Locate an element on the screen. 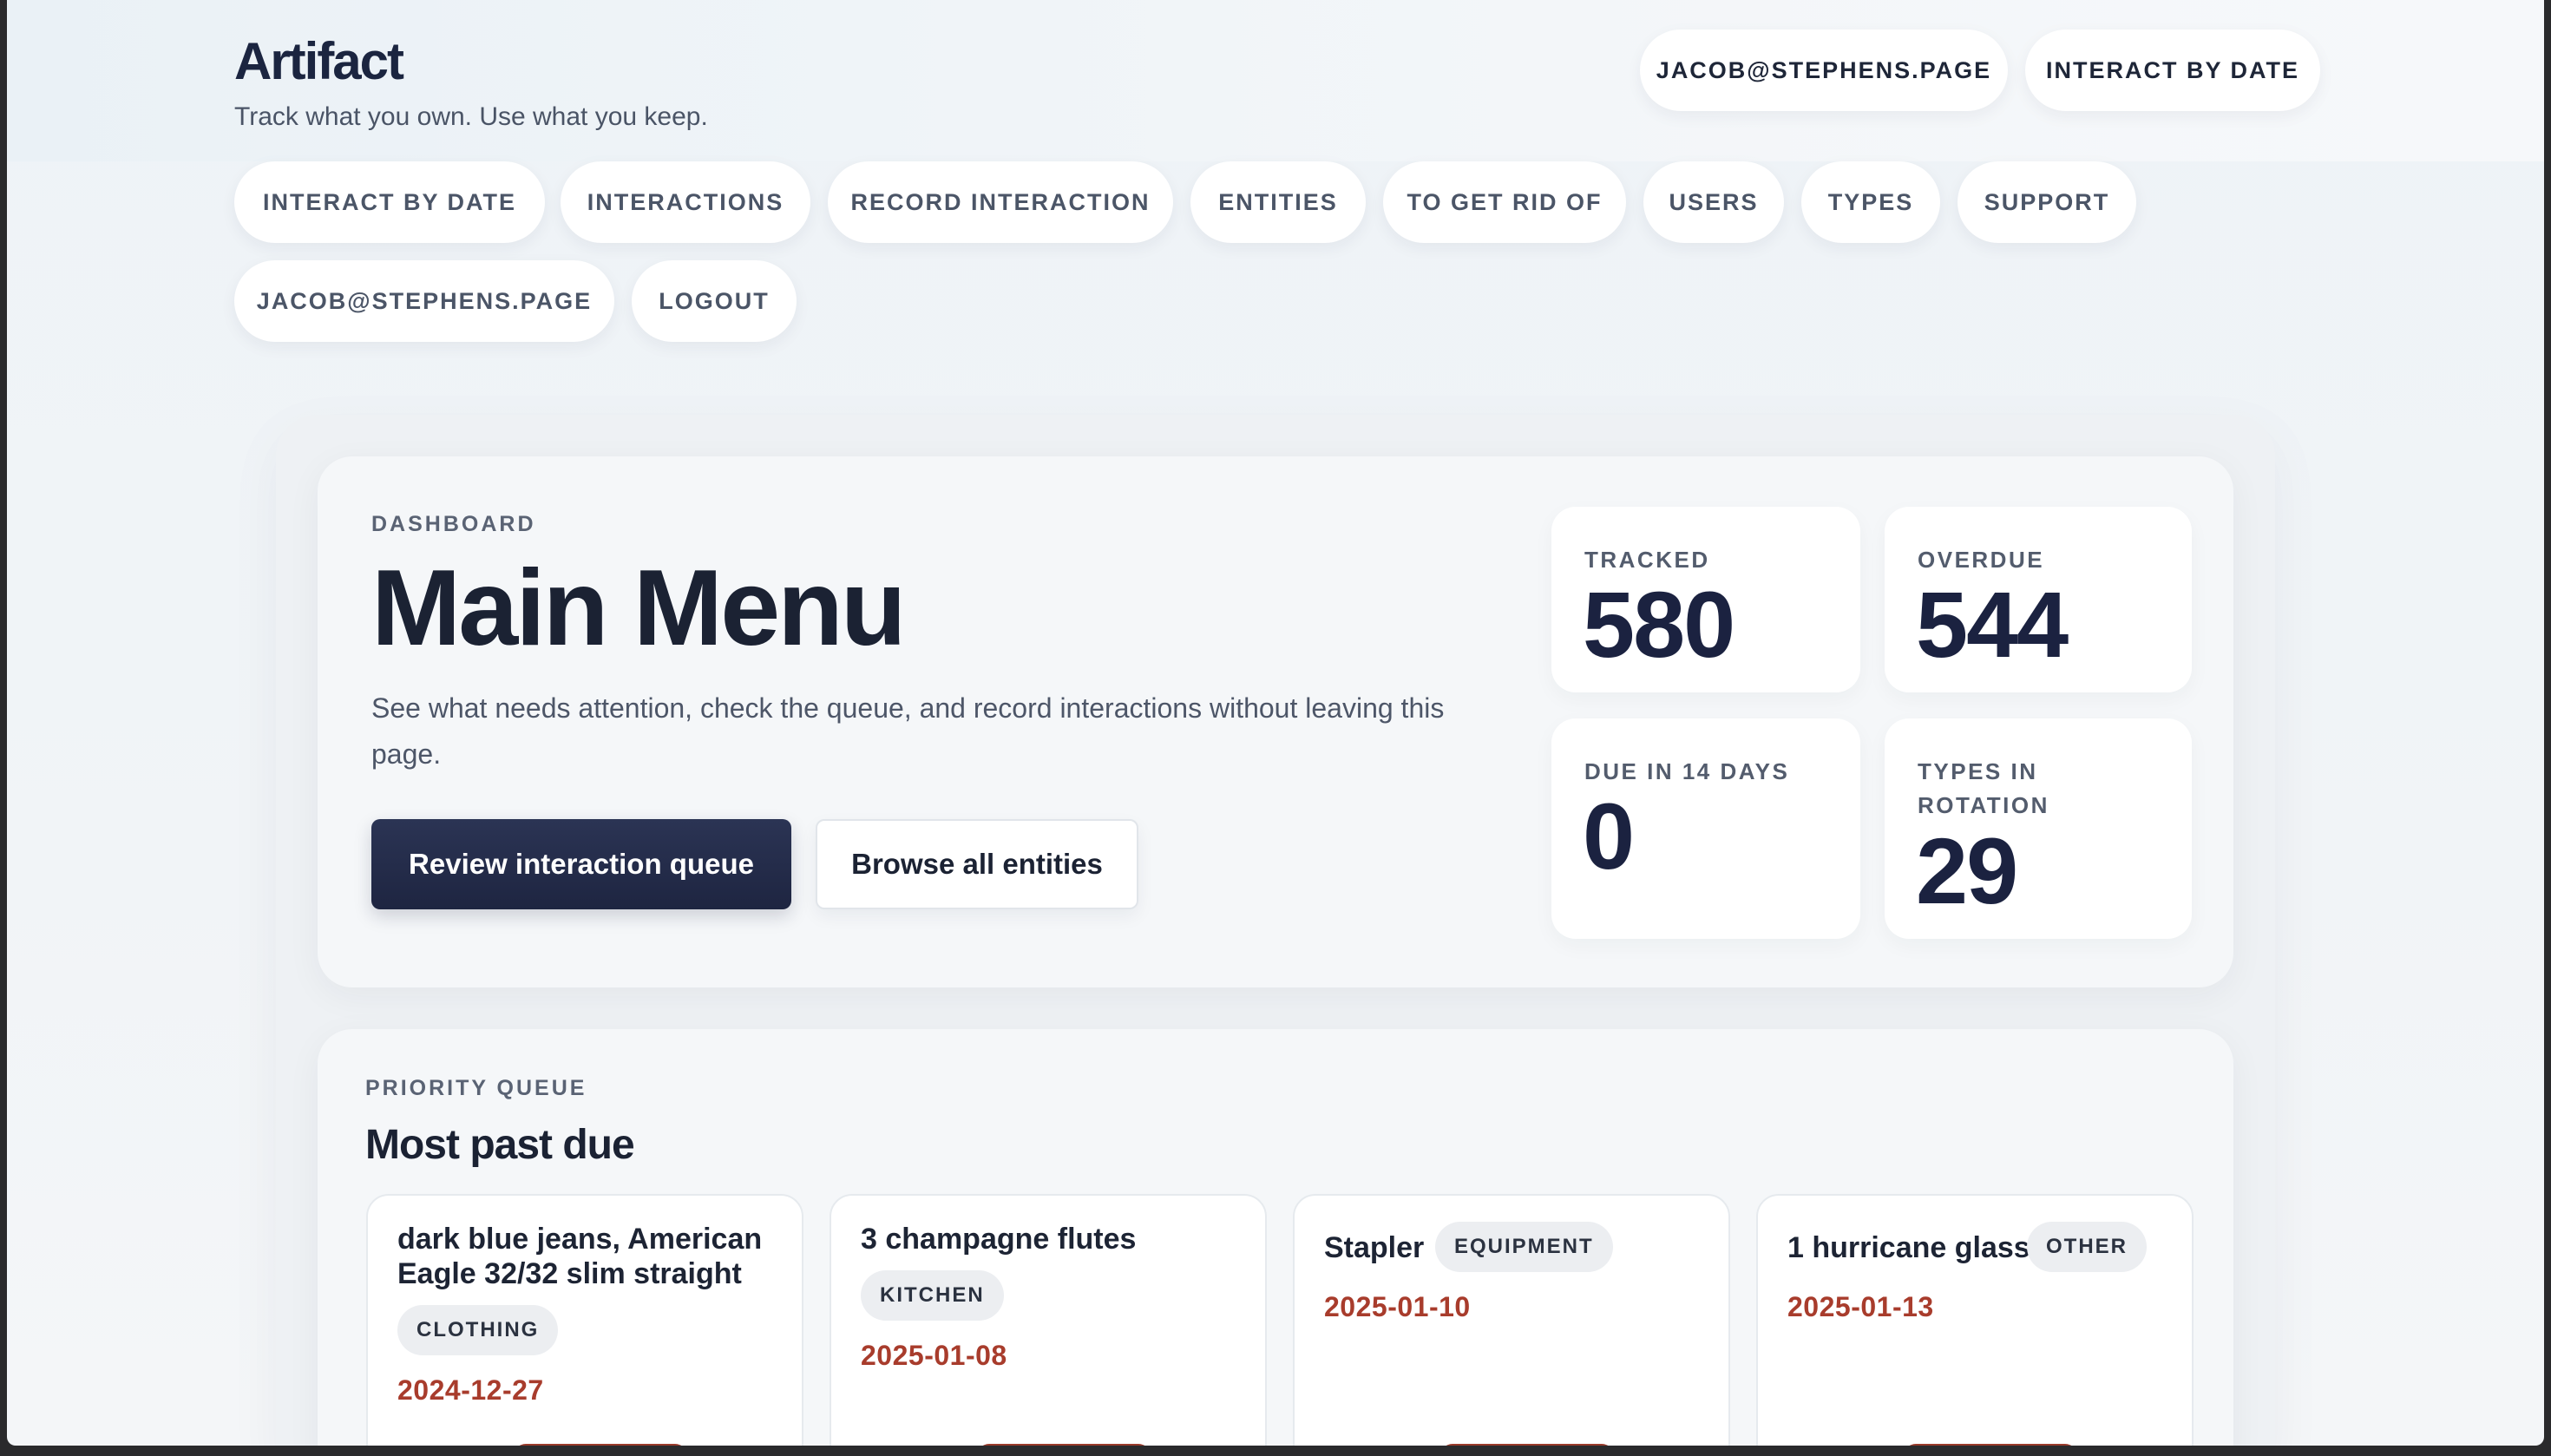 This screenshot has width=2551, height=1456. nav-record-interaction: RECORD INTERACTION is located at coordinates (1000, 202).